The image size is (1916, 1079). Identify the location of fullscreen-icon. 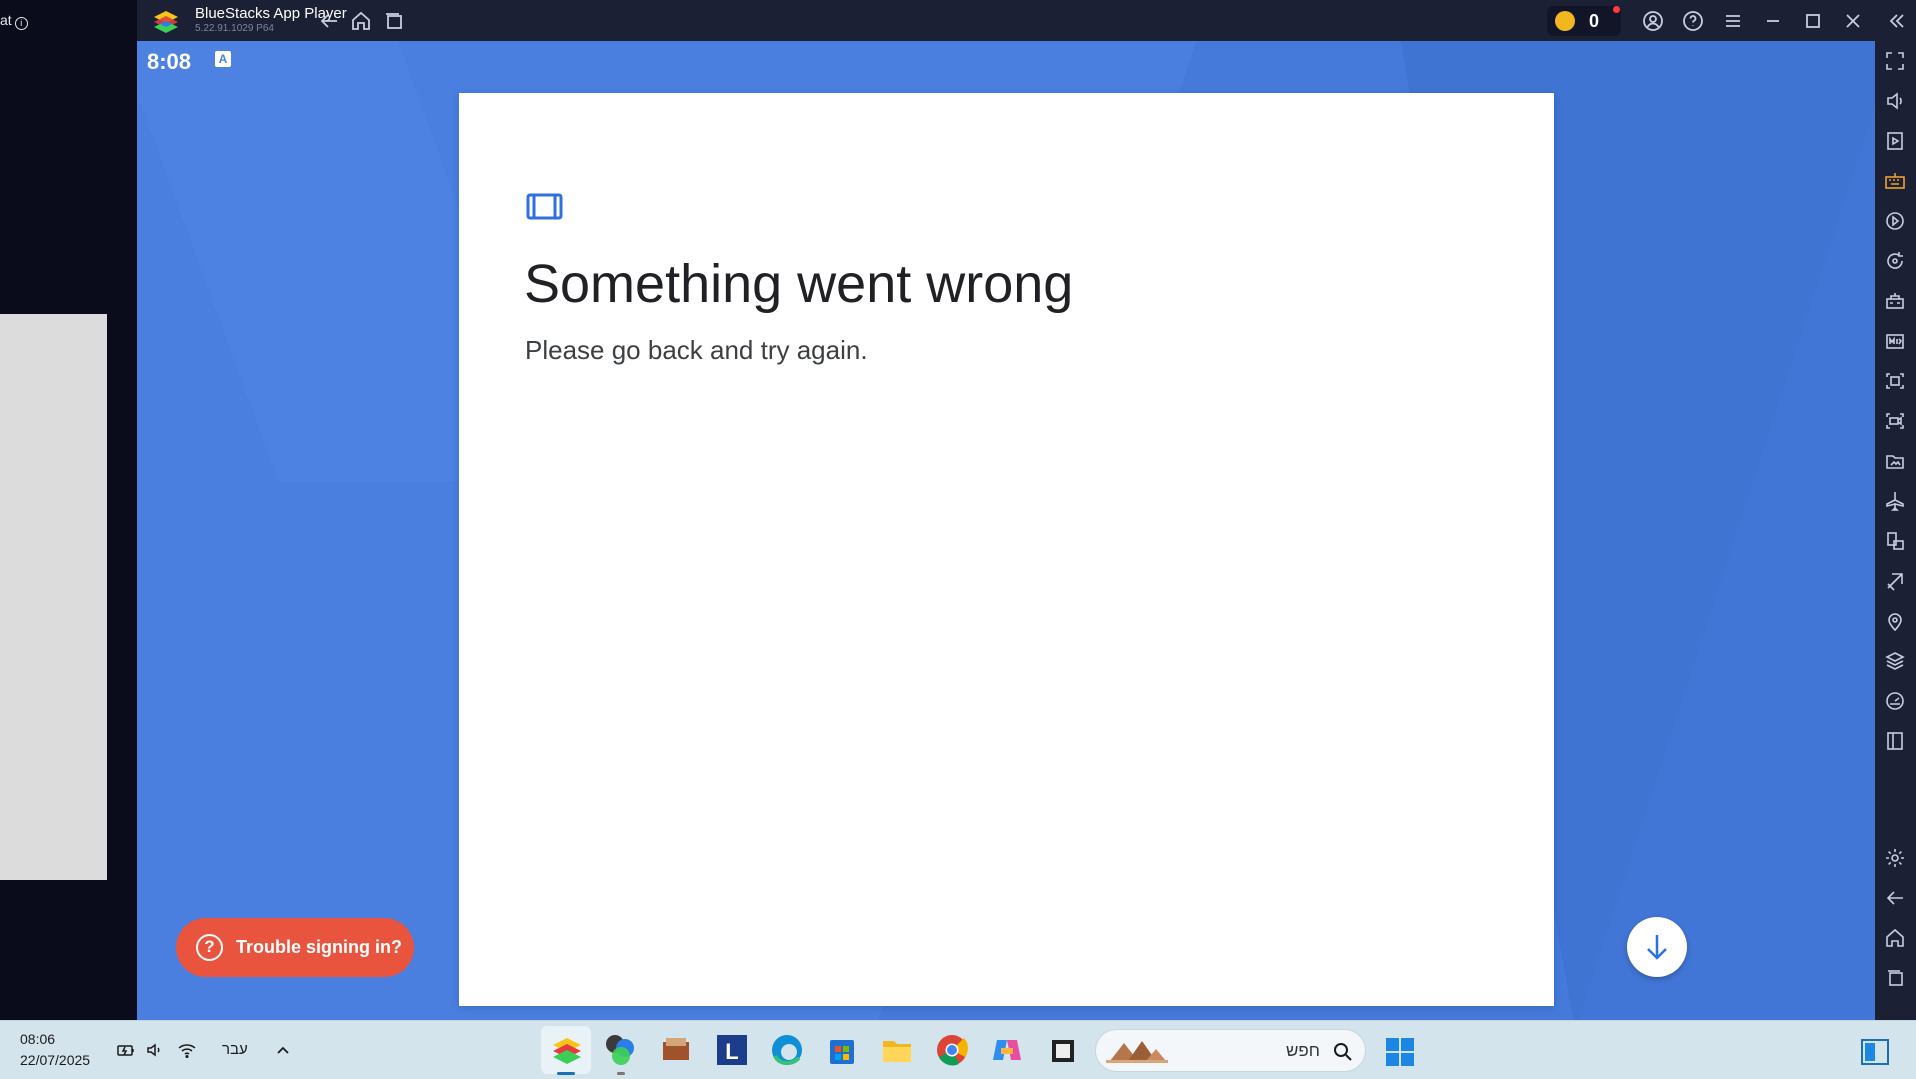
(1895, 61).